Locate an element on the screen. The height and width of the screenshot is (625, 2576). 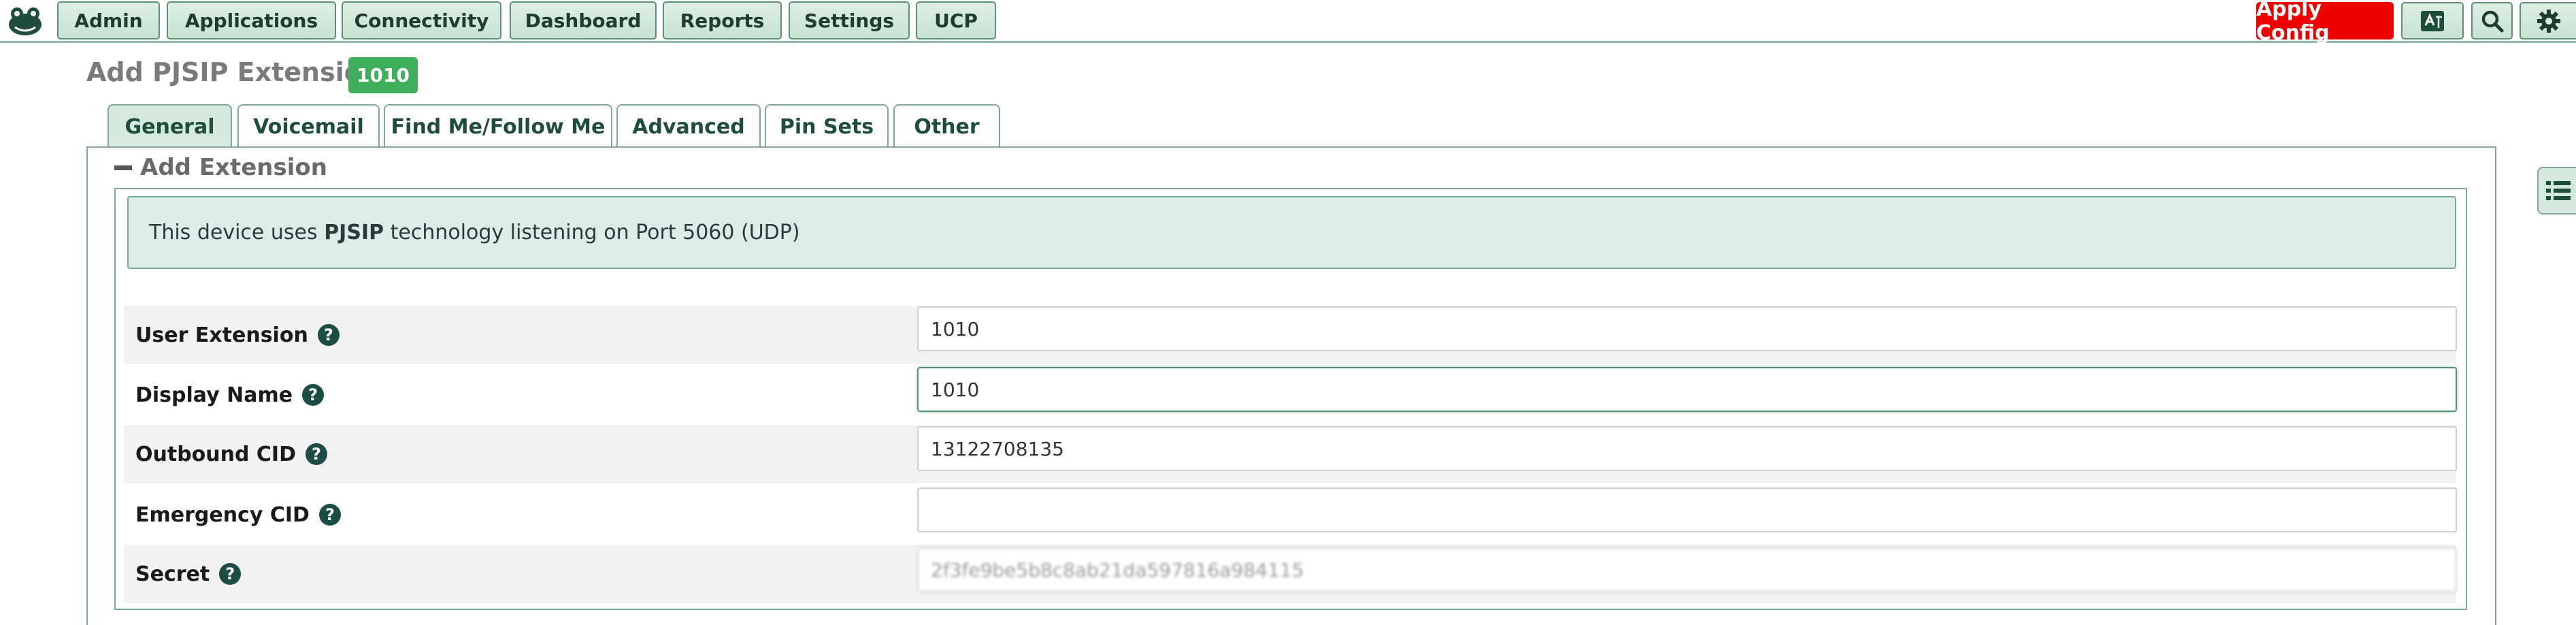
language-button is located at coordinates (2433, 20).